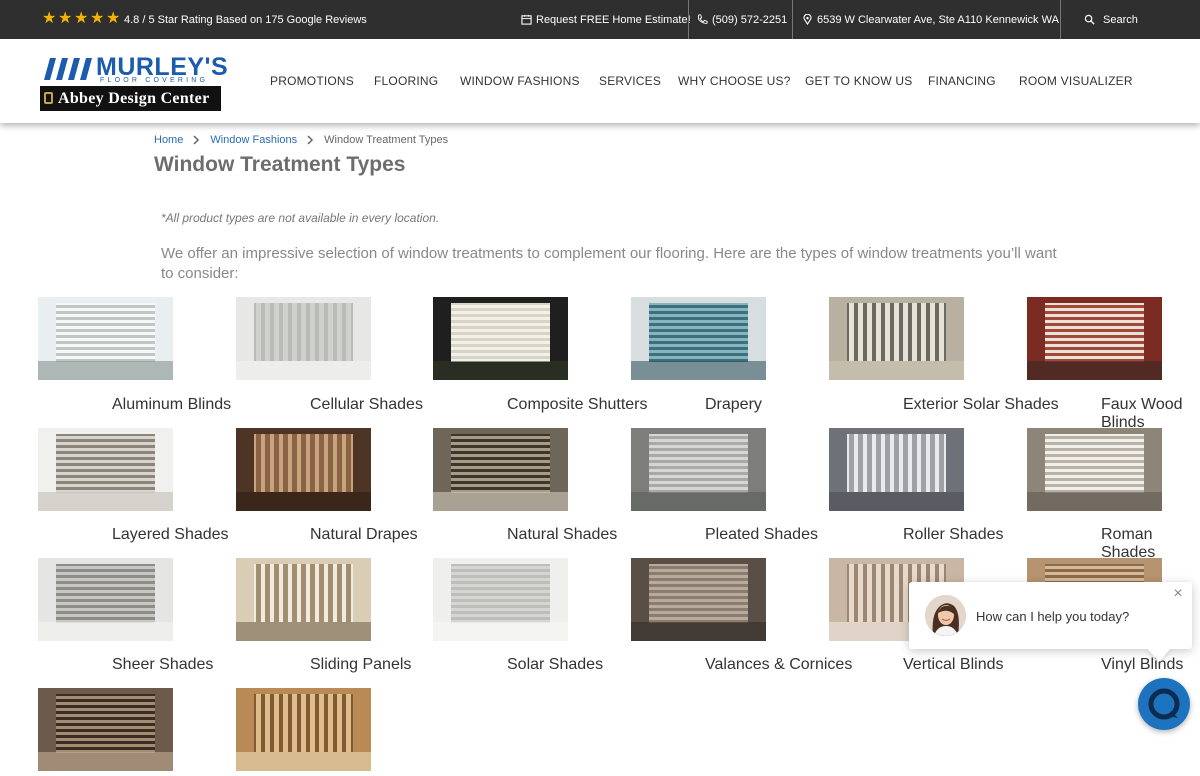  I want to click on close-icon: ×, so click(1178, 594).